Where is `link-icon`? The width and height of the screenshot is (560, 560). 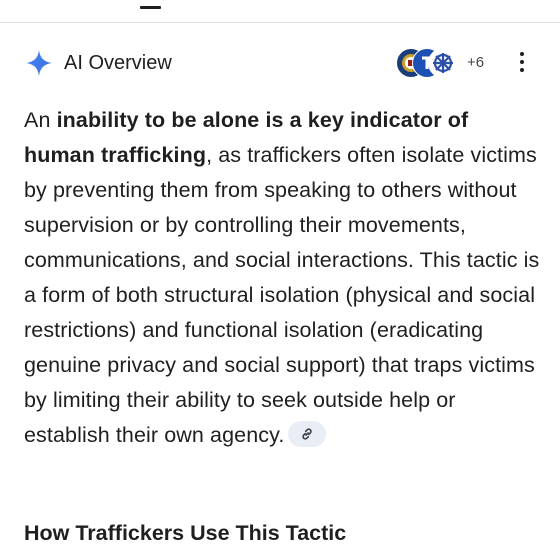 link-icon is located at coordinates (307, 434).